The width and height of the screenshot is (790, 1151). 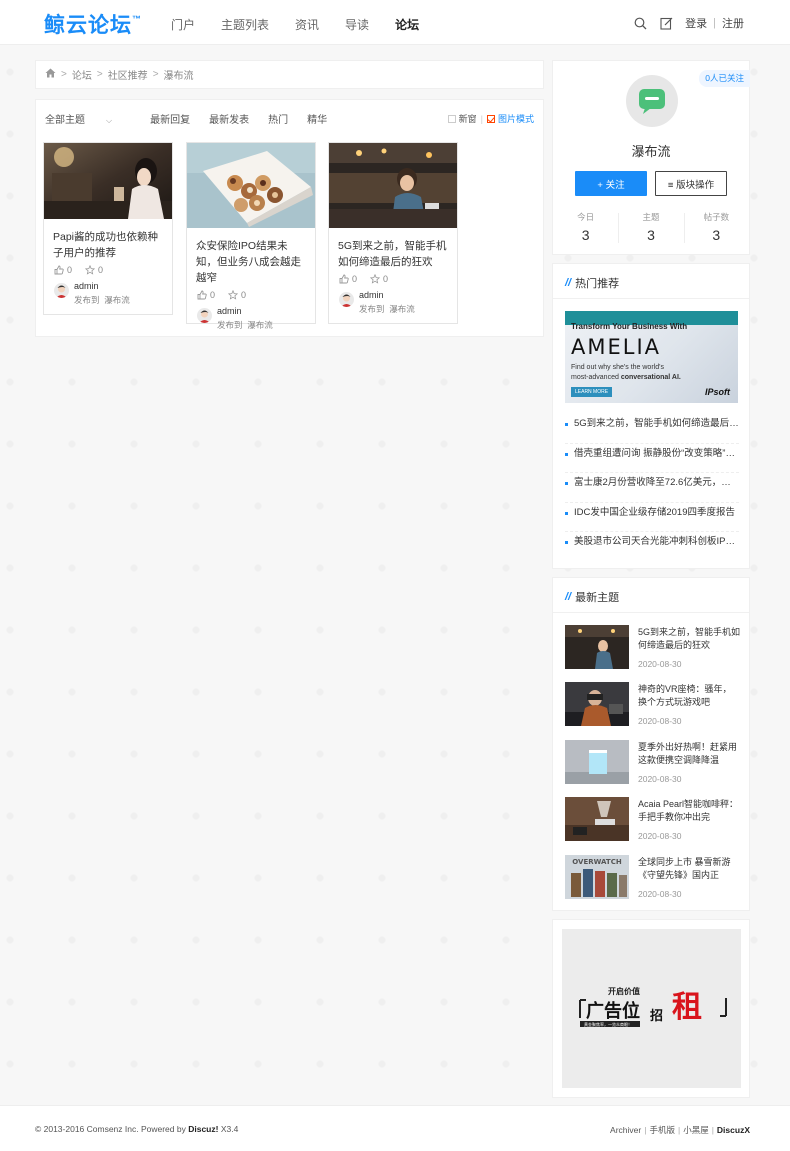 I want to click on home-icon, so click(x=50, y=74).